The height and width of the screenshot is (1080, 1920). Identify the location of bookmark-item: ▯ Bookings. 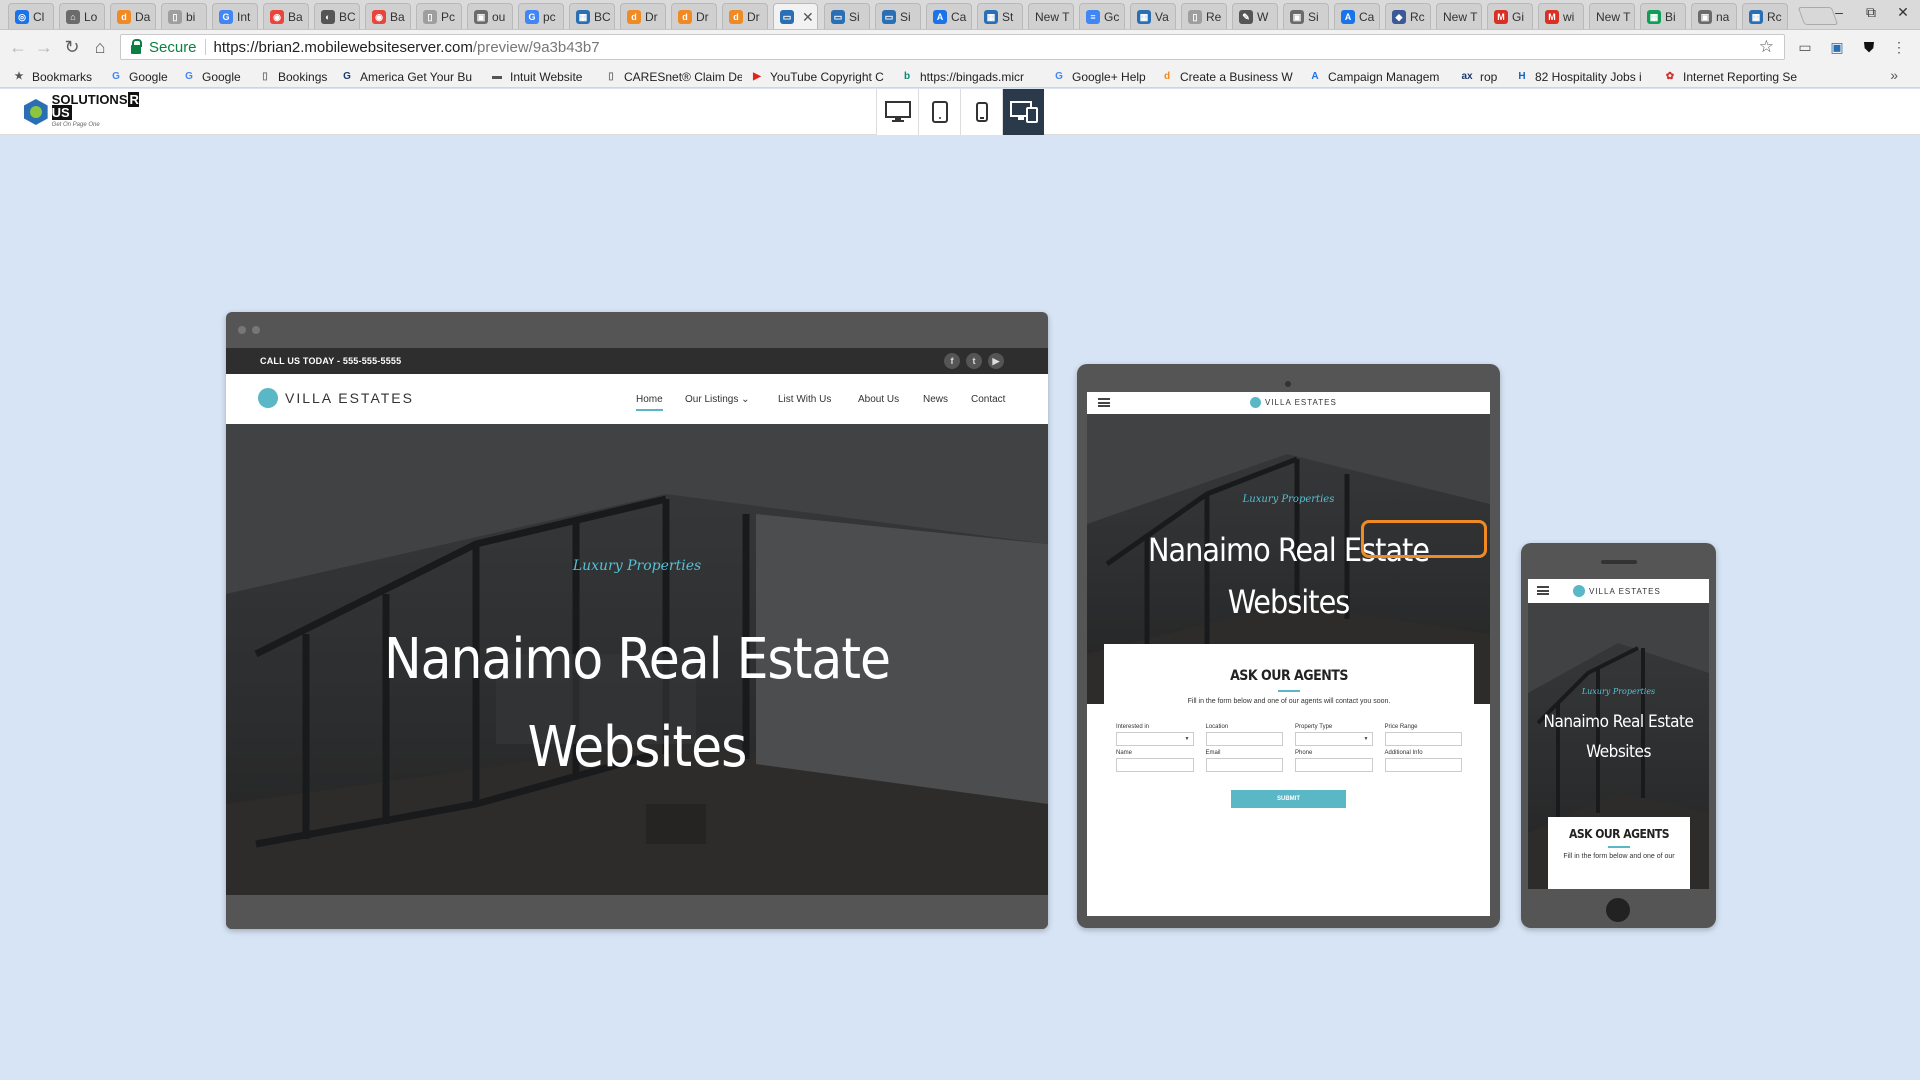
(292, 76).